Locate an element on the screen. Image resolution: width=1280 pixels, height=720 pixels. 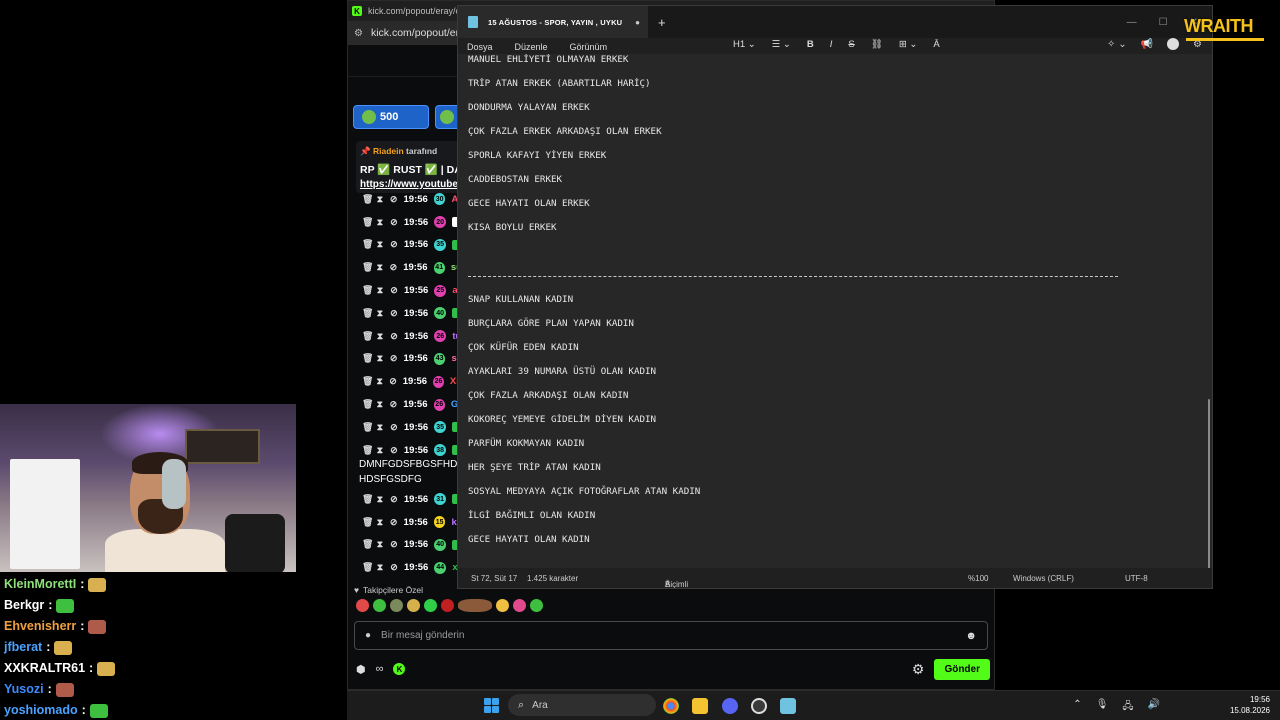
browser-tab-title: kick.com/popout/eray/cha is located at coordinates (419, 11).